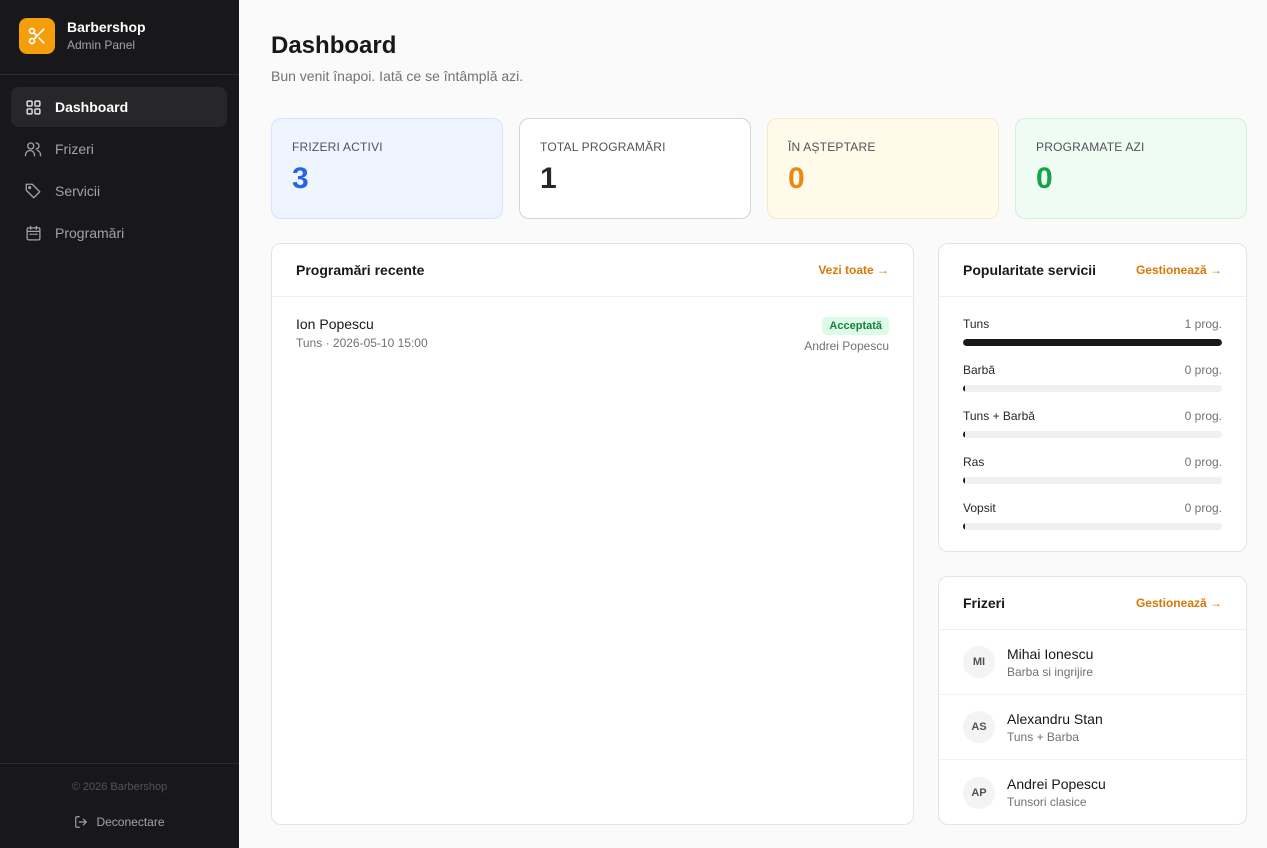 This screenshot has height=848, width=1267. What do you see at coordinates (548, 178) in the screenshot?
I see `stat-value: 1` at bounding box center [548, 178].